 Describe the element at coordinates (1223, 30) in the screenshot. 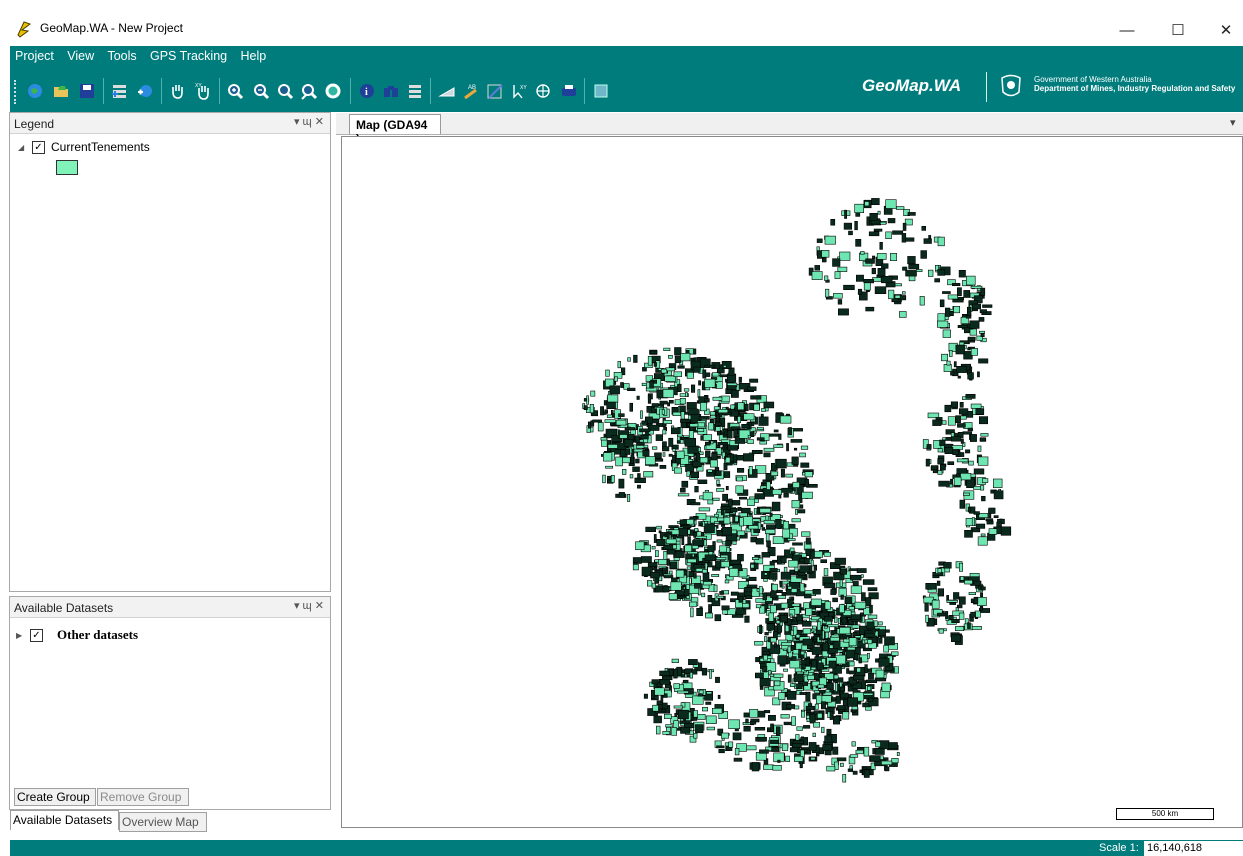

I see `close-button: ✕` at that location.